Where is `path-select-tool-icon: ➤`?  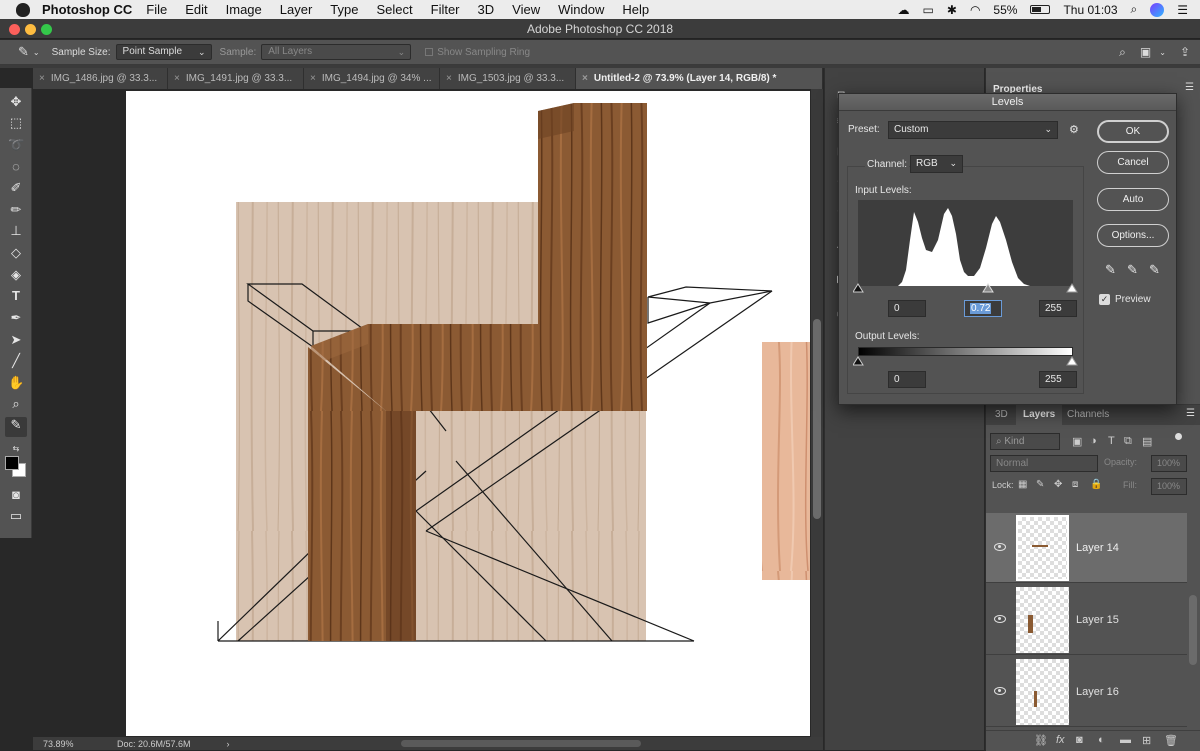
path-select-tool-icon: ➤ is located at coordinates (16, 340).